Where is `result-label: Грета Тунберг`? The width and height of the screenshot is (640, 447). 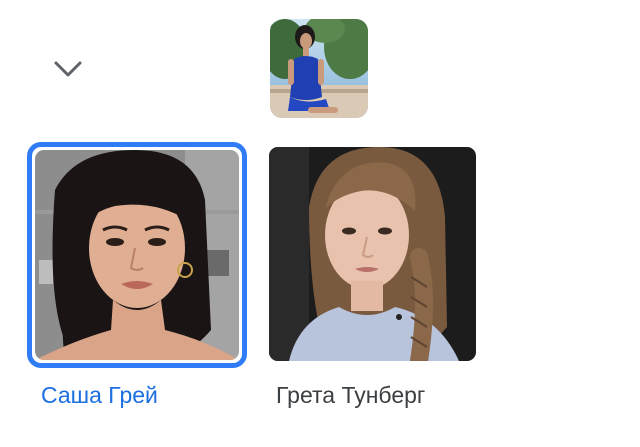
result-label: Грета Тунберг is located at coordinates (350, 395).